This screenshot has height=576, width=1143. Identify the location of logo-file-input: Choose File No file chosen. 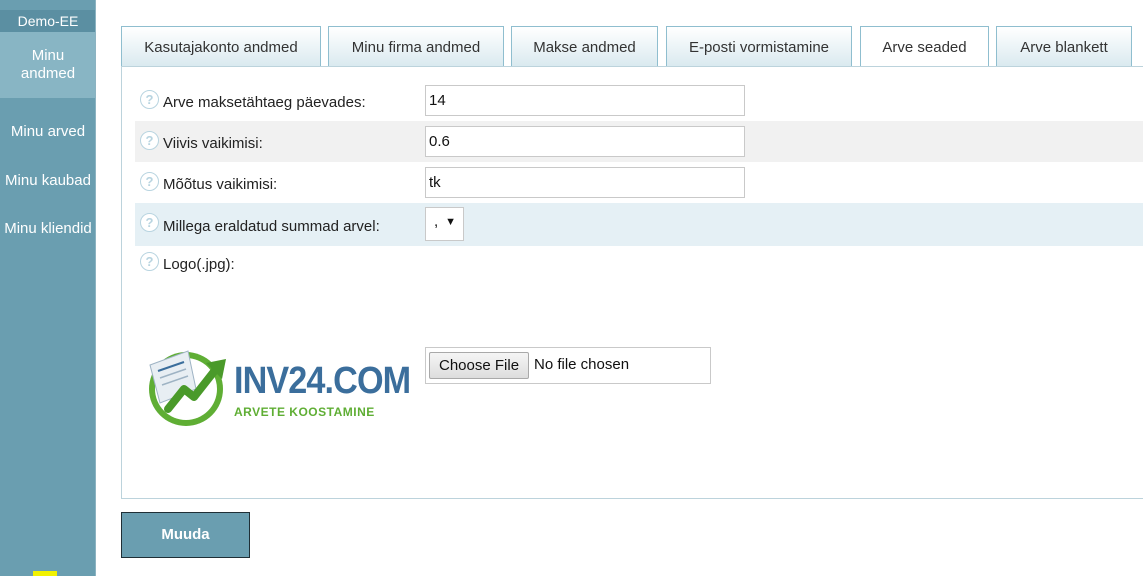
(568, 365).